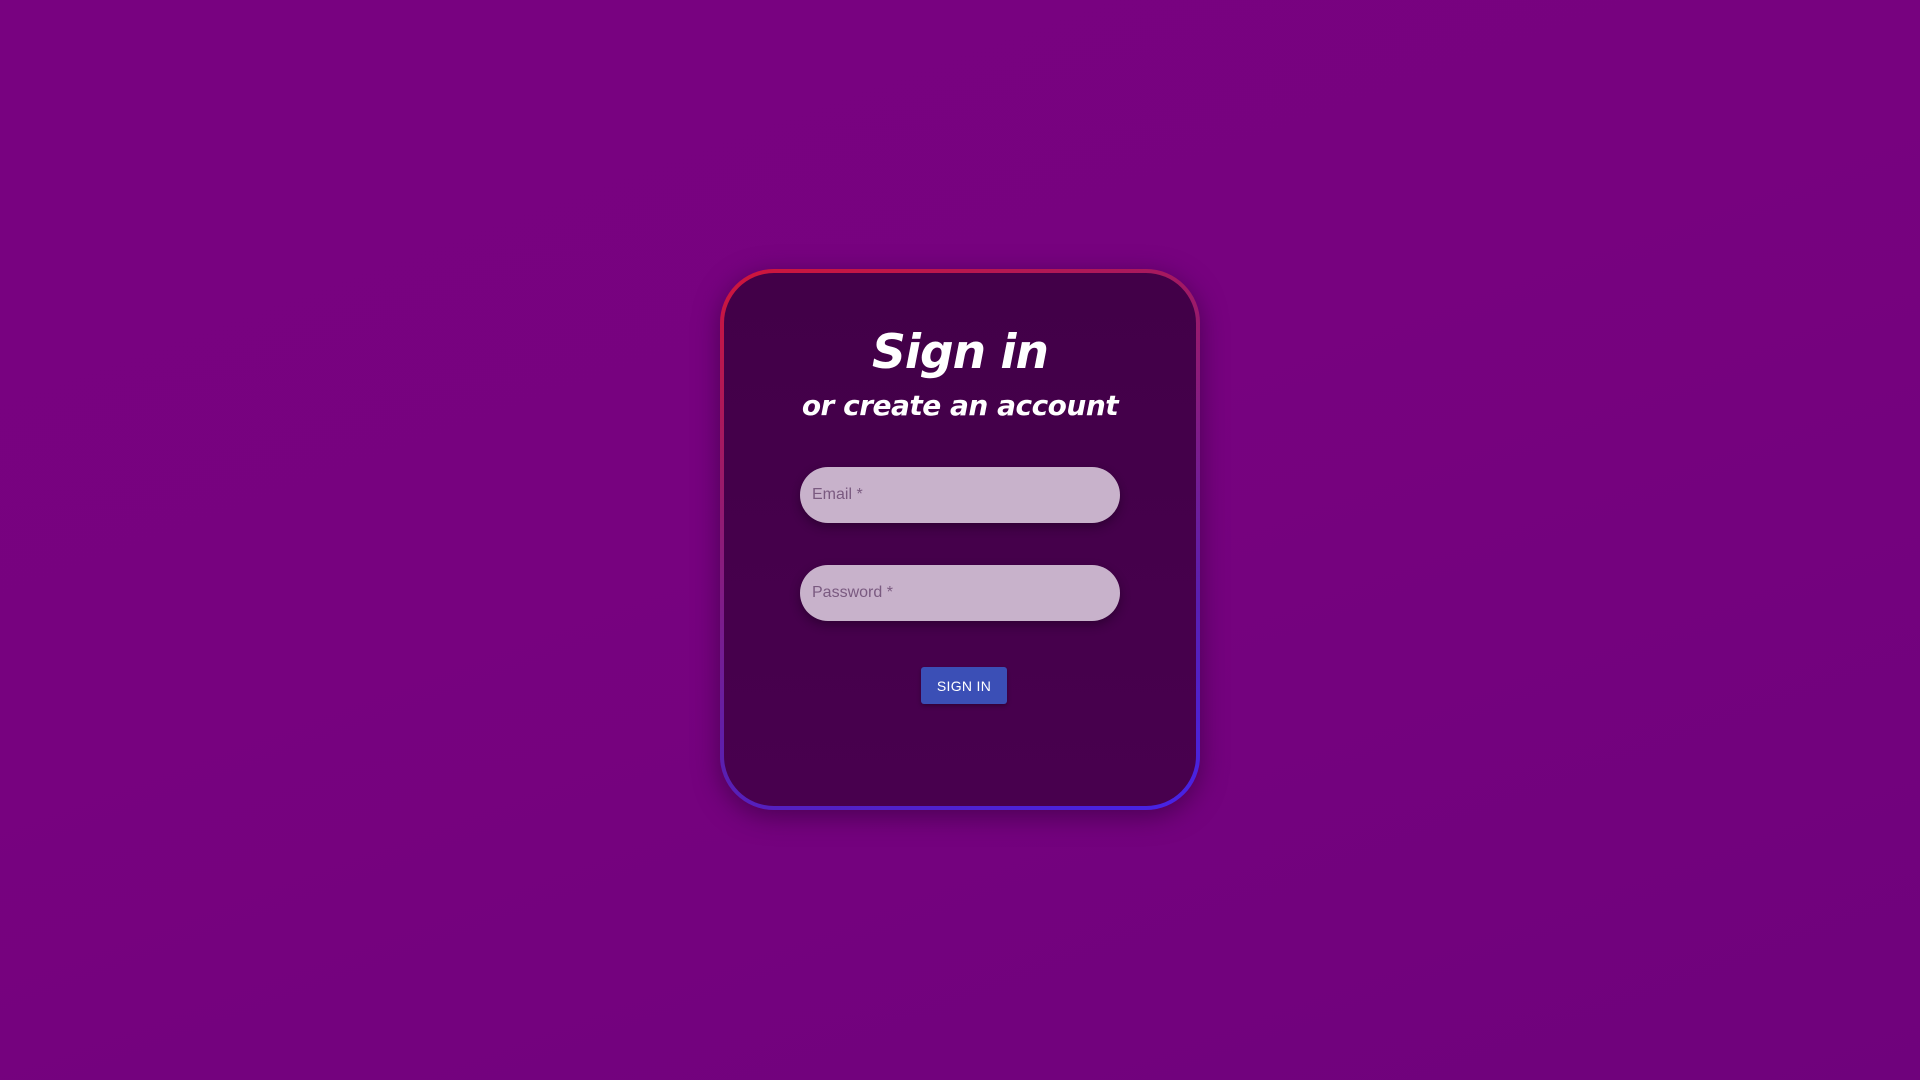 The width and height of the screenshot is (1920, 1080). What do you see at coordinates (960, 405) in the screenshot?
I see `page-subtitle: or create an account` at bounding box center [960, 405].